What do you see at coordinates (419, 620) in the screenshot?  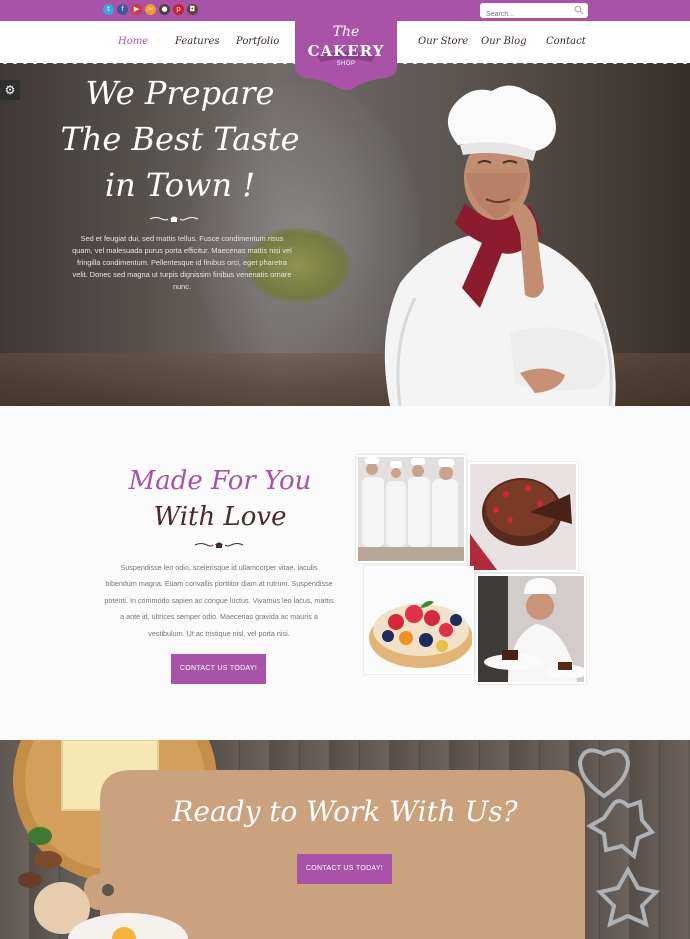 I see `fruit-tart-photo` at bounding box center [419, 620].